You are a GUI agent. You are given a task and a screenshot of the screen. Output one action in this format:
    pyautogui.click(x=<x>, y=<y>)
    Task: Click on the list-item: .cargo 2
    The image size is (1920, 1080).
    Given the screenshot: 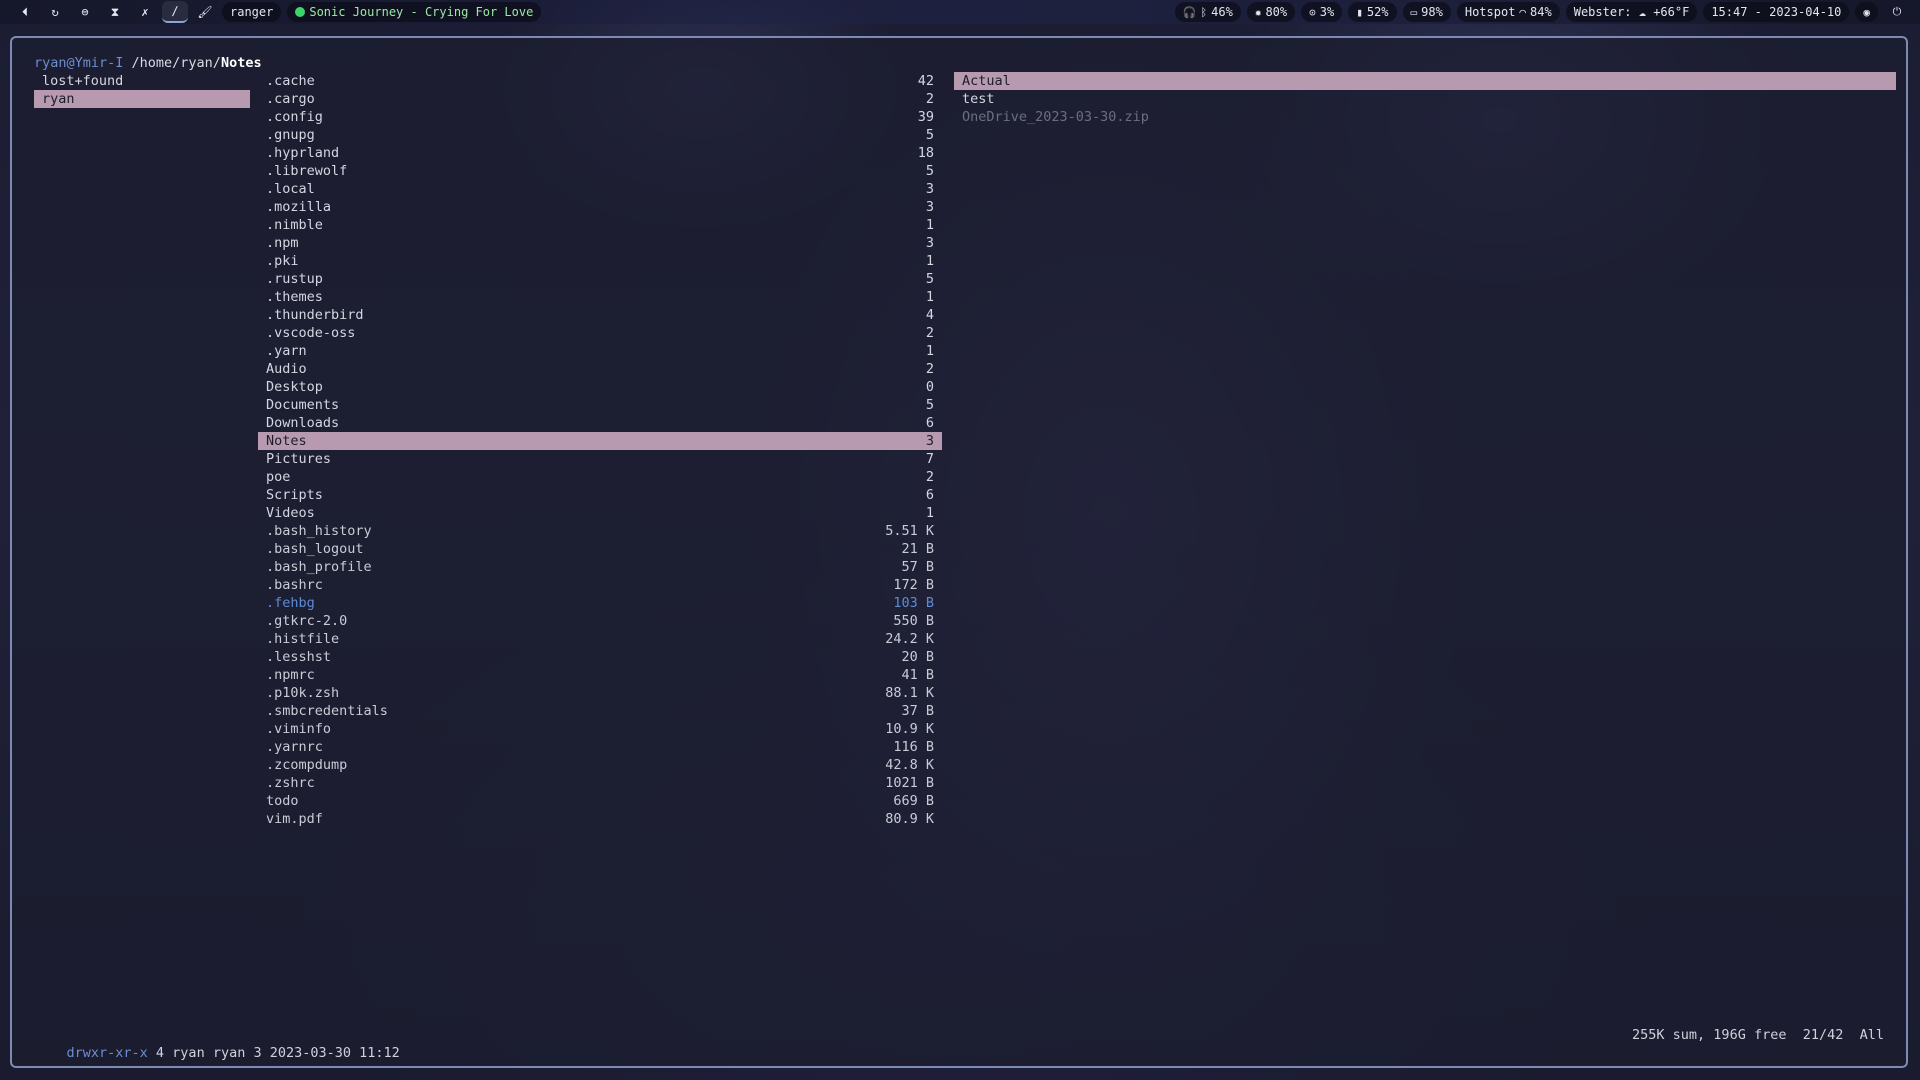 What is the action you would take?
    pyautogui.click(x=600, y=99)
    